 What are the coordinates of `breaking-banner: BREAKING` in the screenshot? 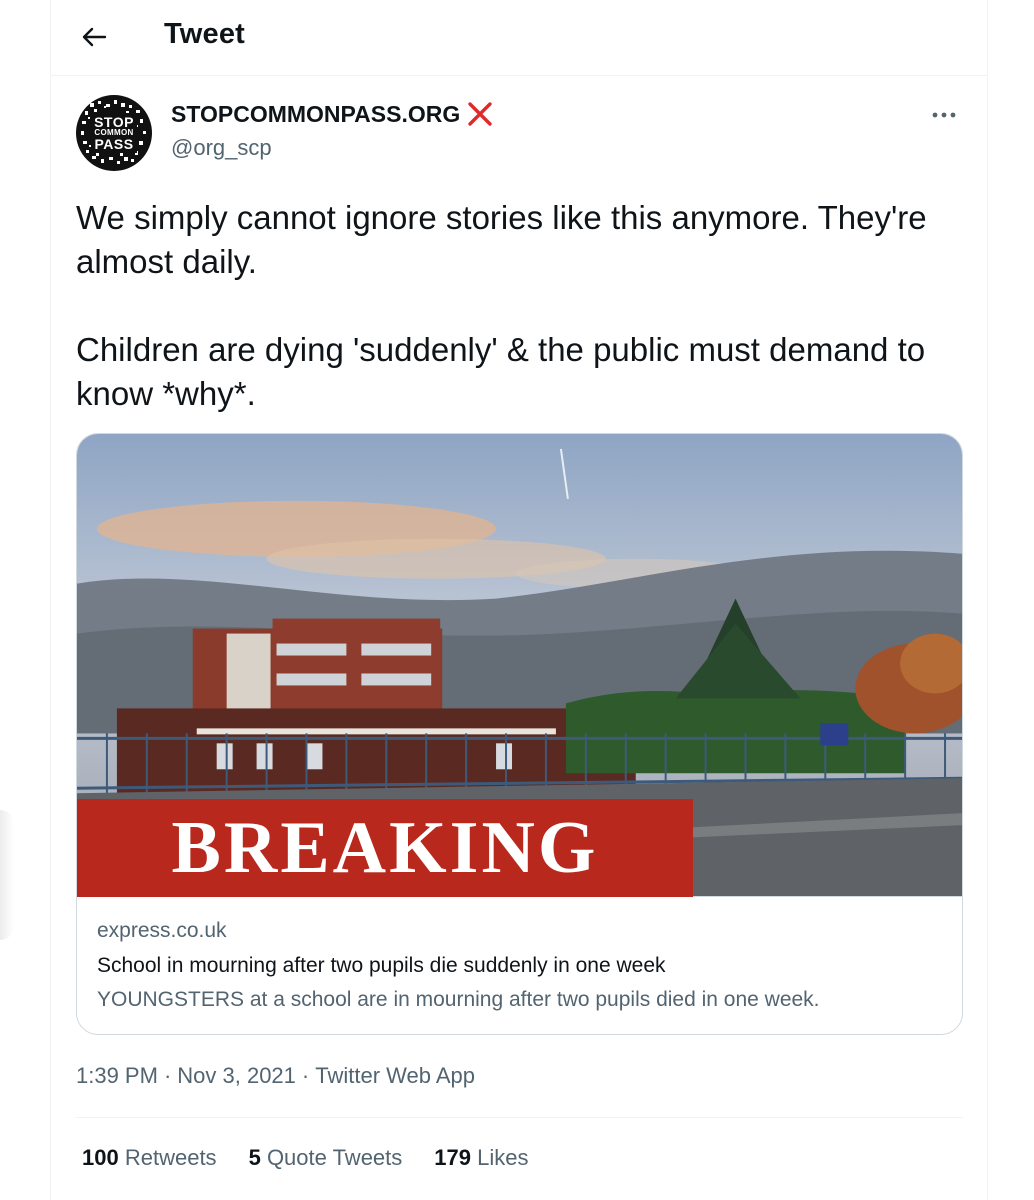 It's located at (385, 848).